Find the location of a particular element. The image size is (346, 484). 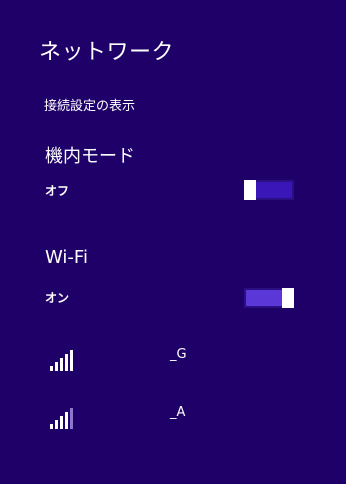

panel-title: ネットワーク is located at coordinates (107, 52).